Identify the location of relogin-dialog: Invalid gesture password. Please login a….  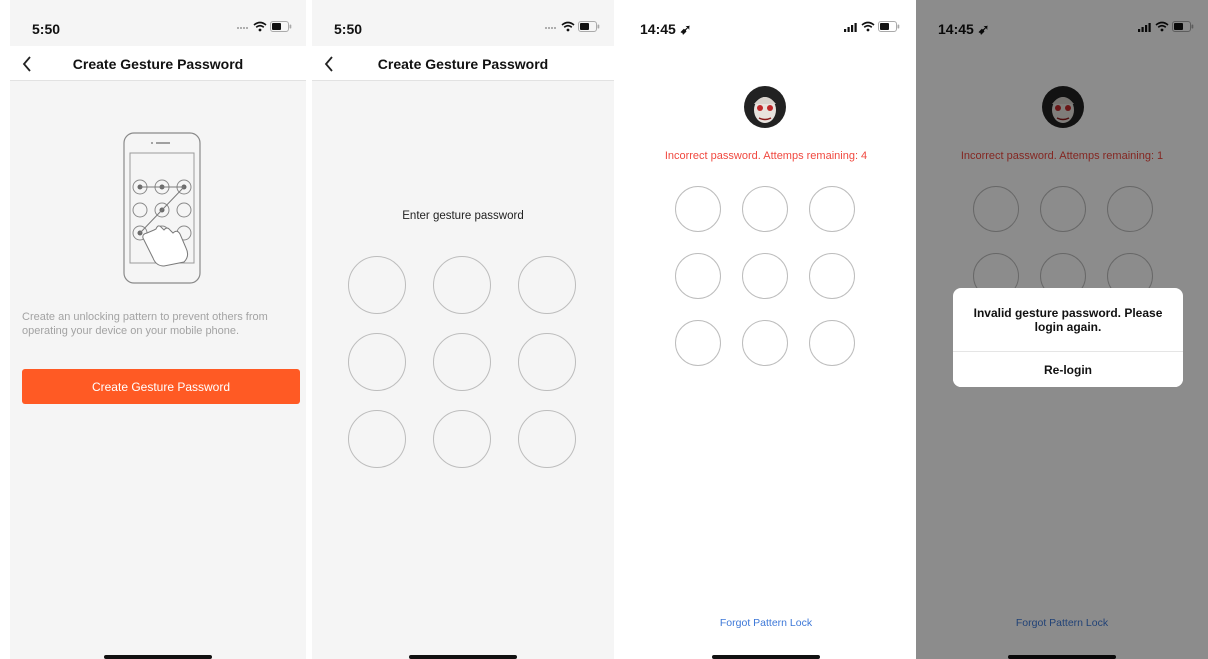
(1068, 337).